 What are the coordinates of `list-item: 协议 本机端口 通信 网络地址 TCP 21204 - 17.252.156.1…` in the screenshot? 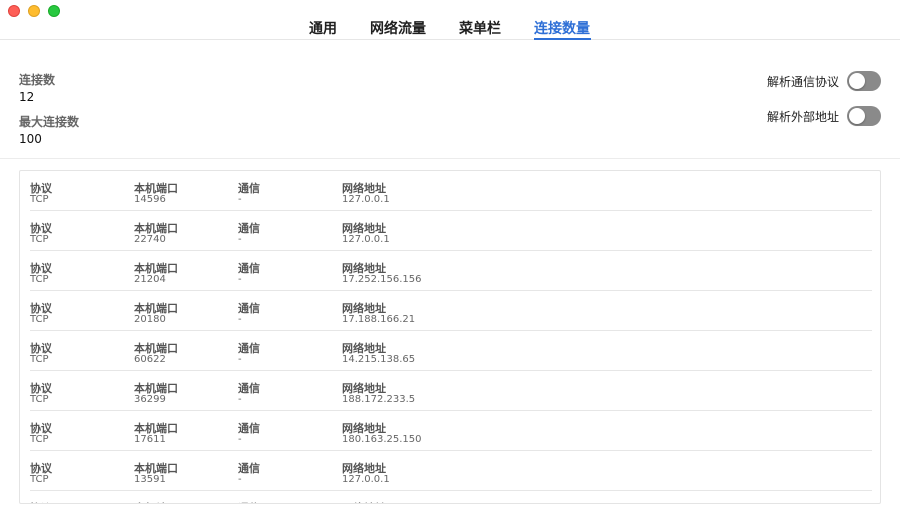 It's located at (450, 271).